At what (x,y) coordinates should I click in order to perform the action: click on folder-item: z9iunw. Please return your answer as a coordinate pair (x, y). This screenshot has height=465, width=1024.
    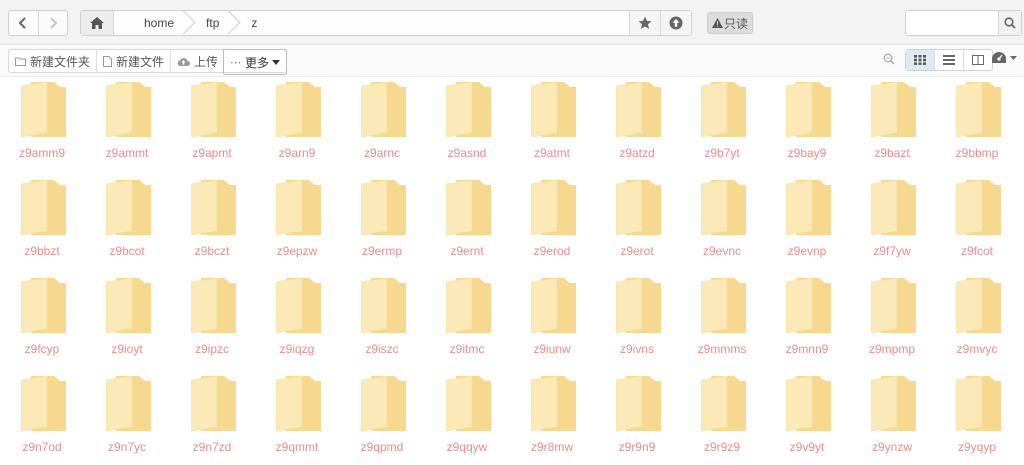
    Looking at the image, I should click on (552, 321).